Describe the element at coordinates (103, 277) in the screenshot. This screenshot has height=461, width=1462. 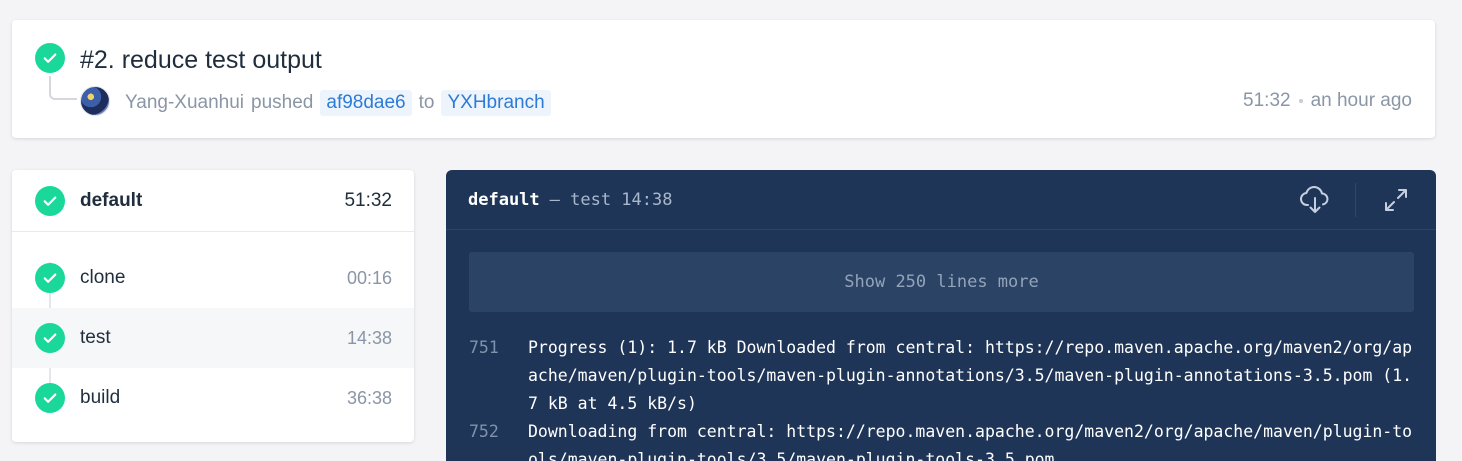
I see `step-label: clone` at that location.